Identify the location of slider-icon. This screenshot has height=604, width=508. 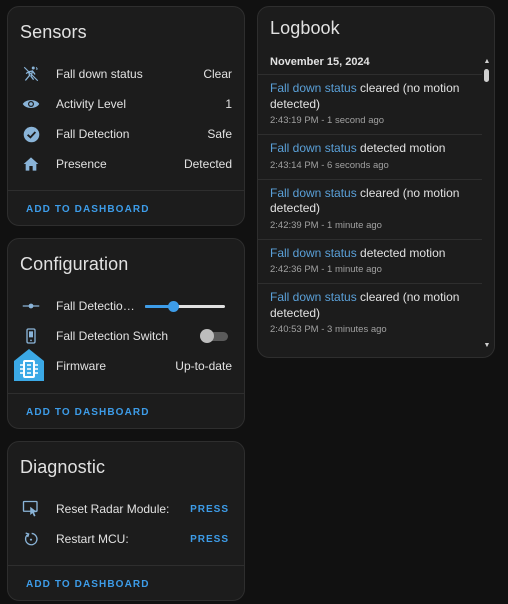
(31, 306).